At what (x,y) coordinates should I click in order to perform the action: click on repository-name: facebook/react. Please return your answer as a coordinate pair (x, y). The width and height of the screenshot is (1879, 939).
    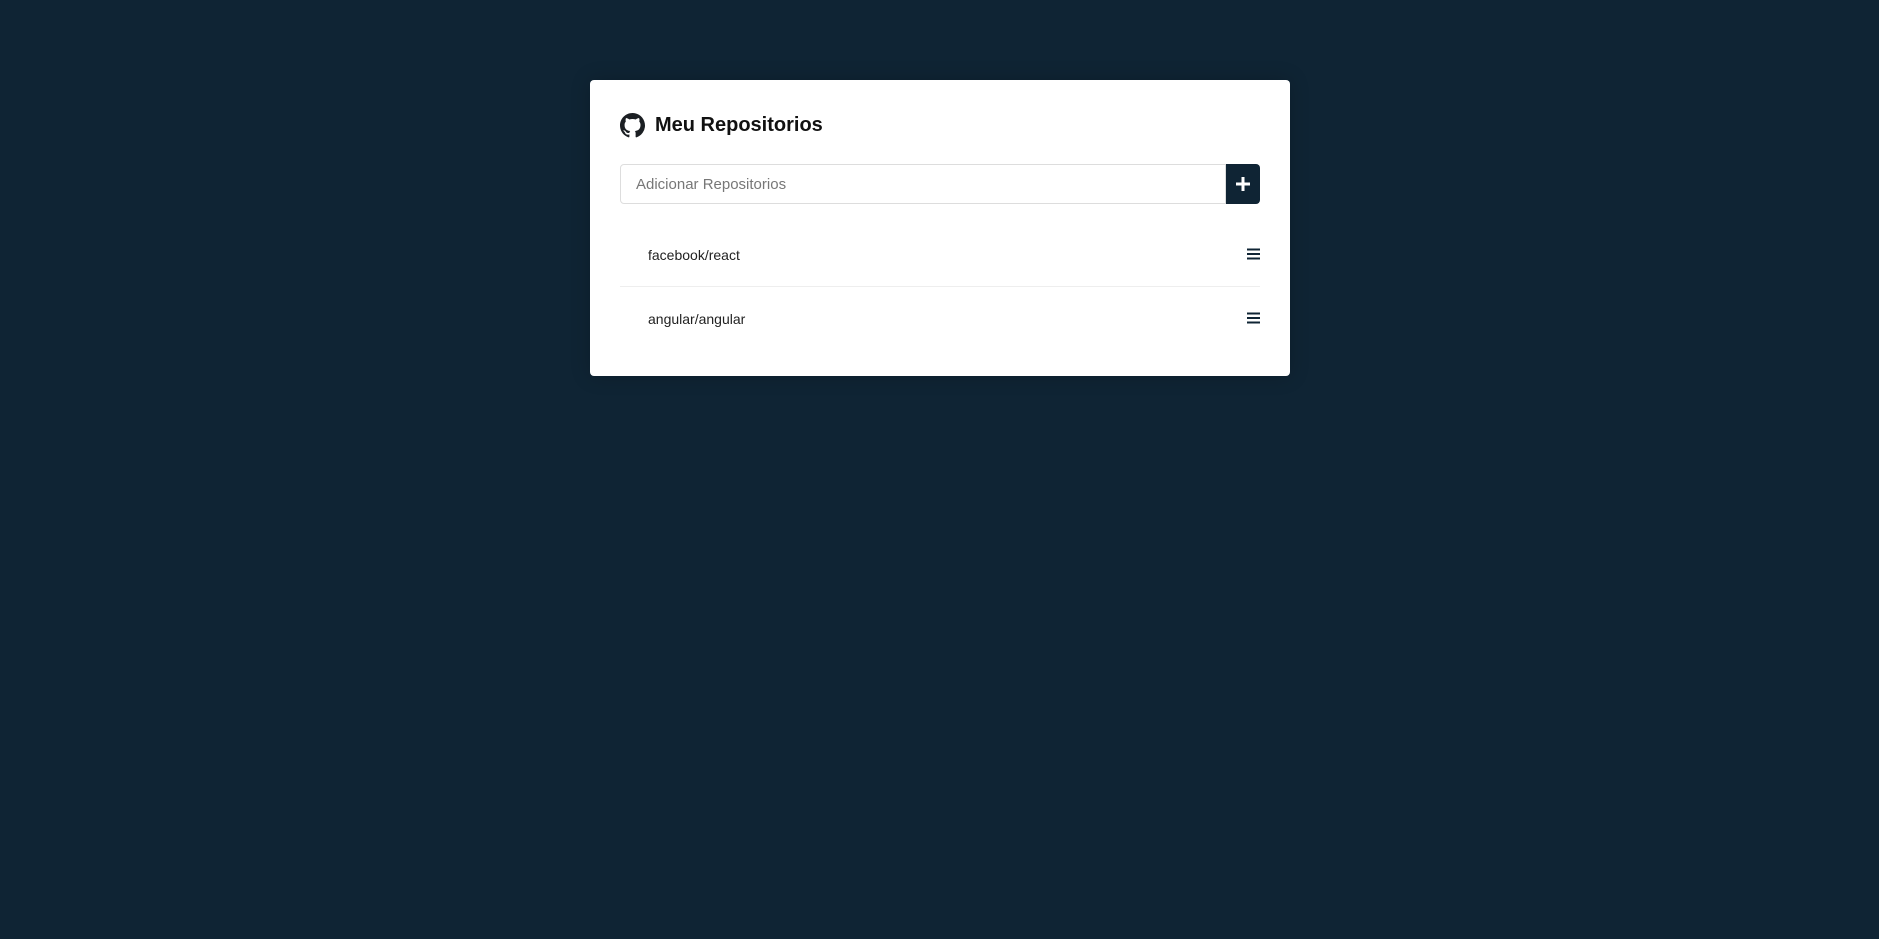
    Looking at the image, I should click on (694, 255).